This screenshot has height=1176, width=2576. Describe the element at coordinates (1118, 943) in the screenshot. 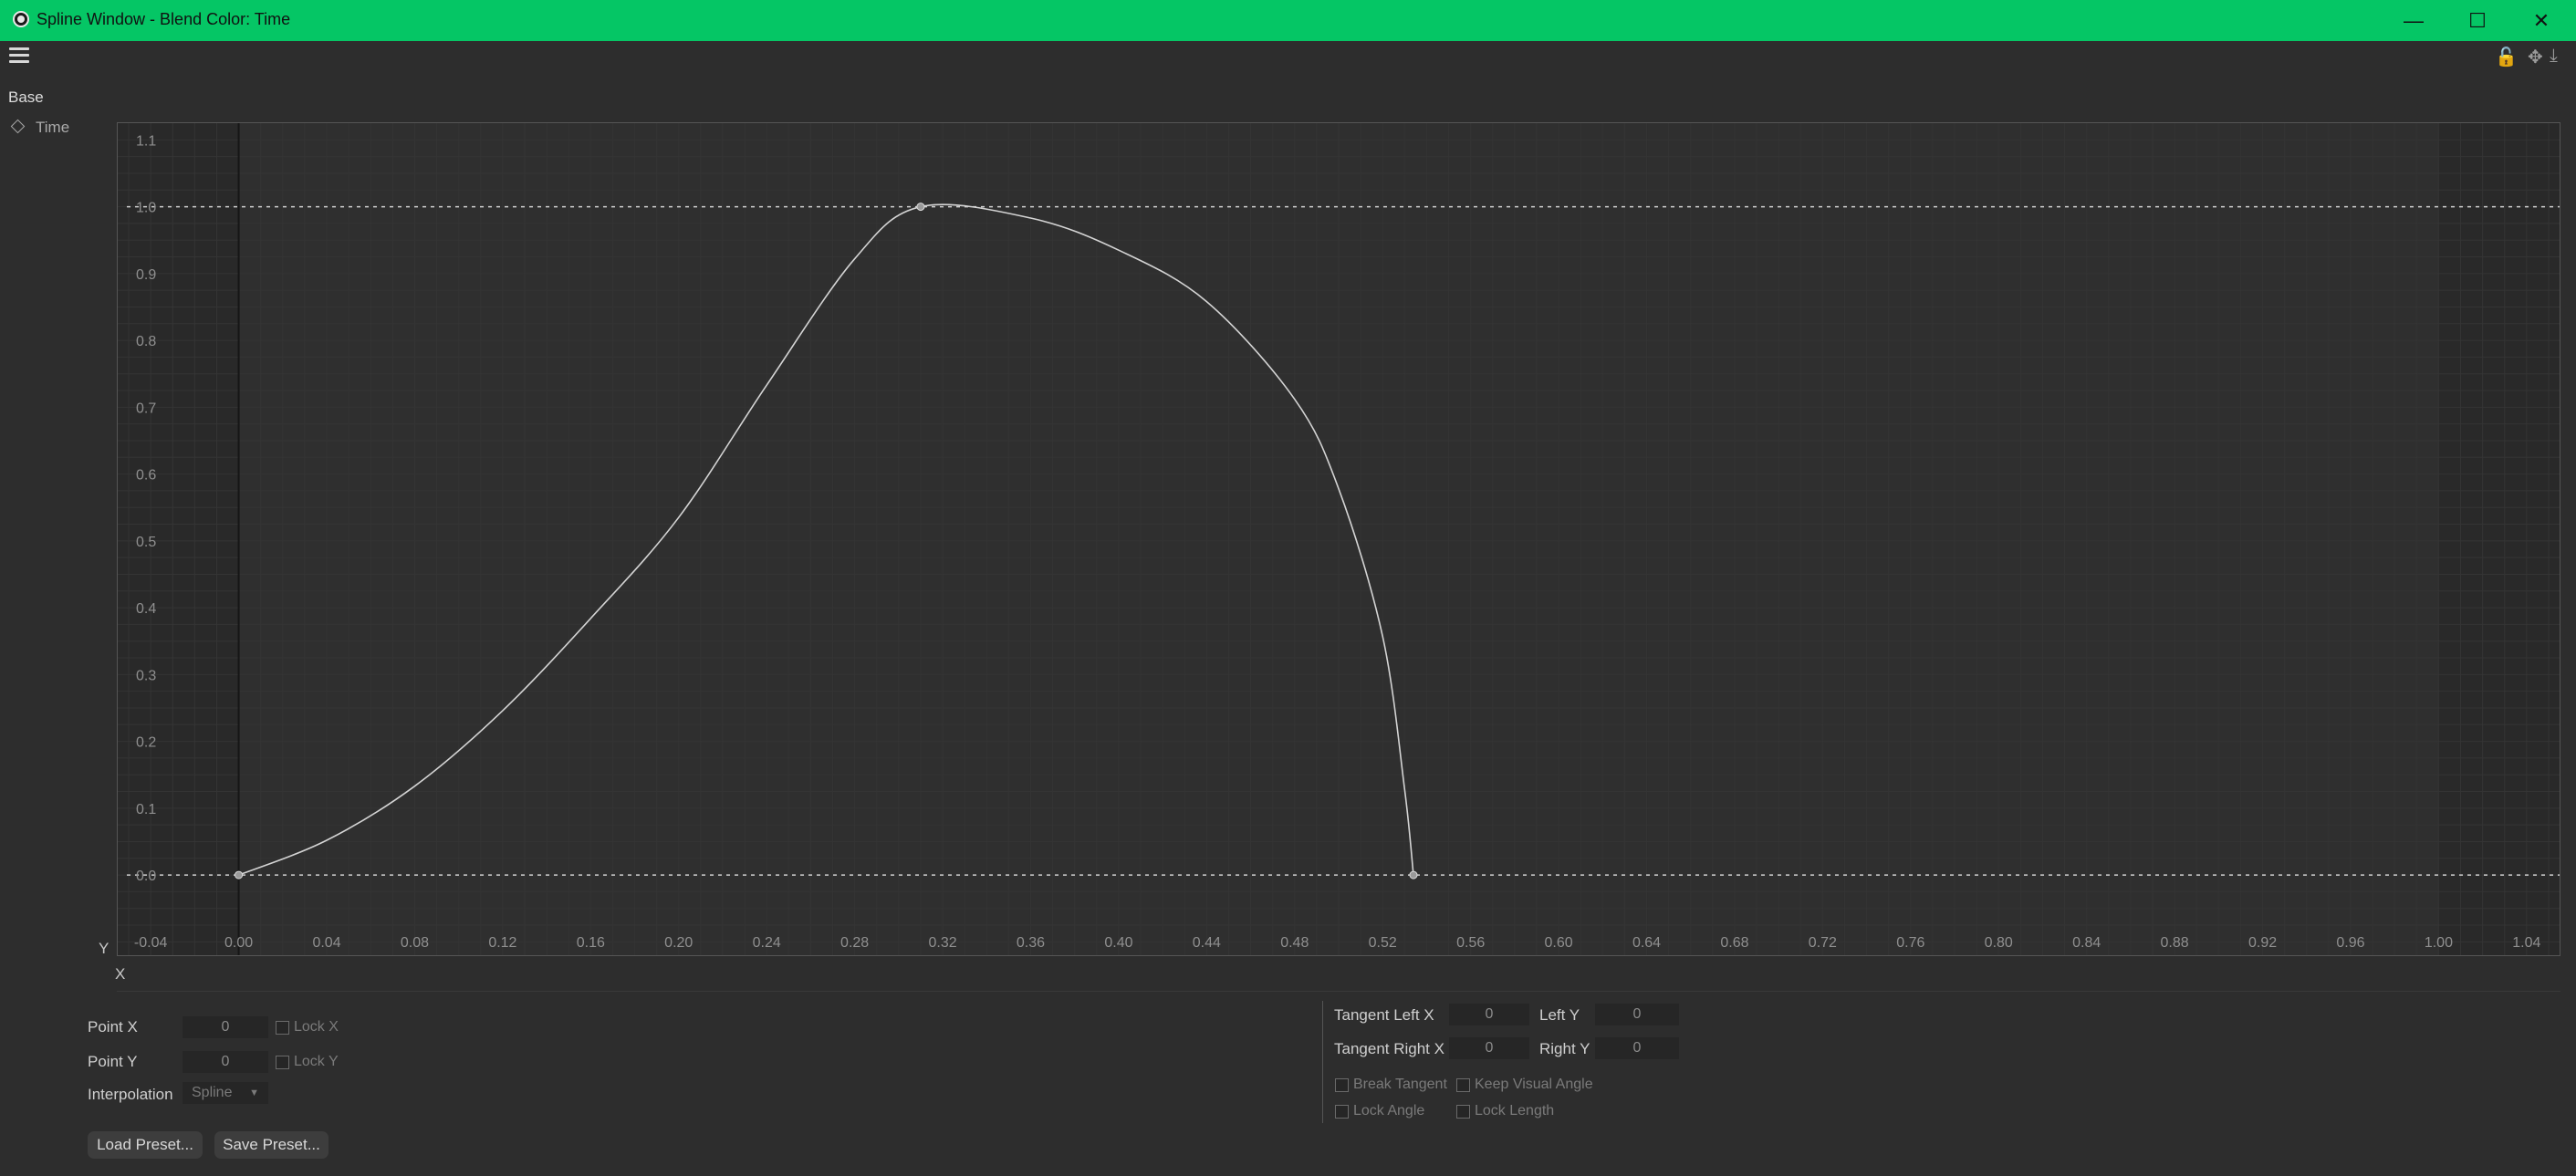

I see `x-tick-label: 0.40` at that location.